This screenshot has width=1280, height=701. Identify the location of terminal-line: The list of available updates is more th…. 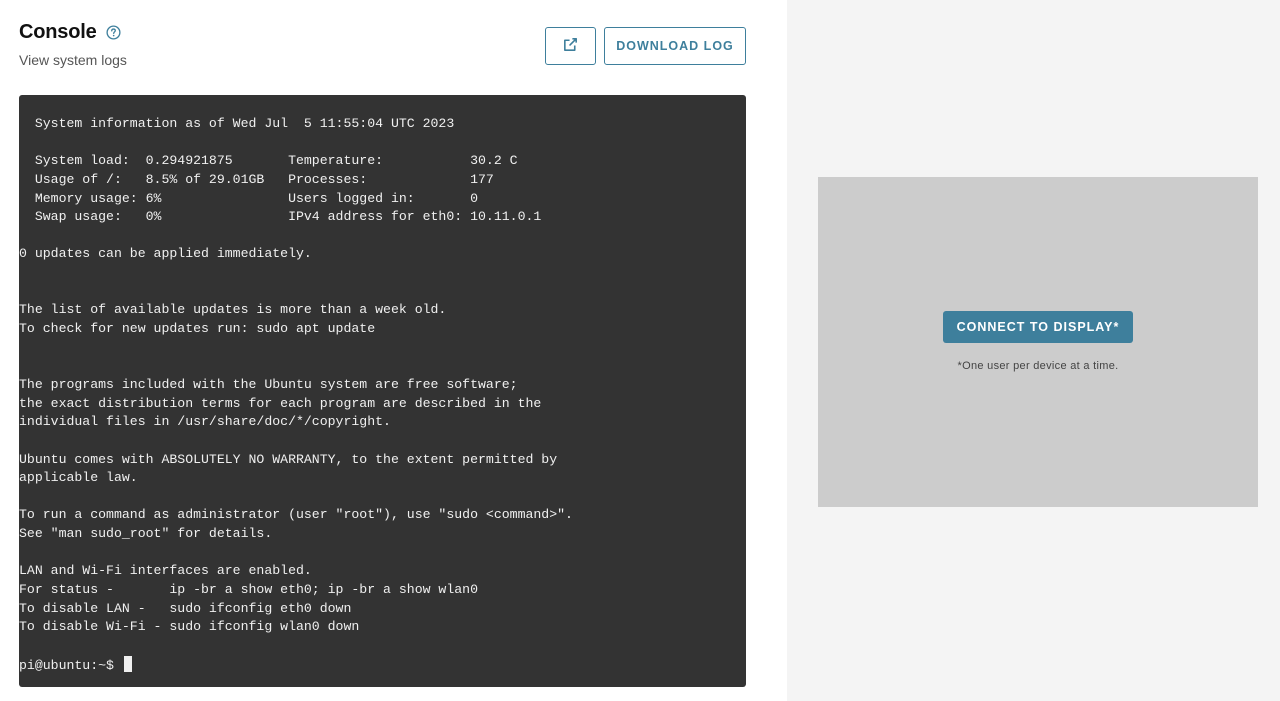
(233, 310).